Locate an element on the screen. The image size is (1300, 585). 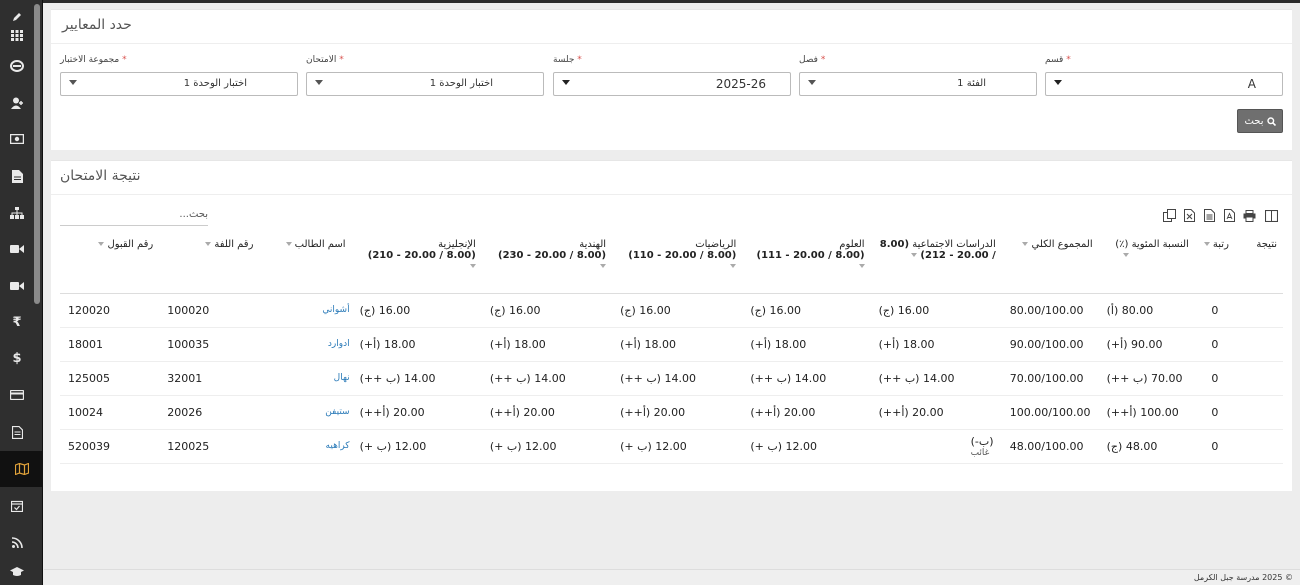
map-glyph is located at coordinates (21, 469).